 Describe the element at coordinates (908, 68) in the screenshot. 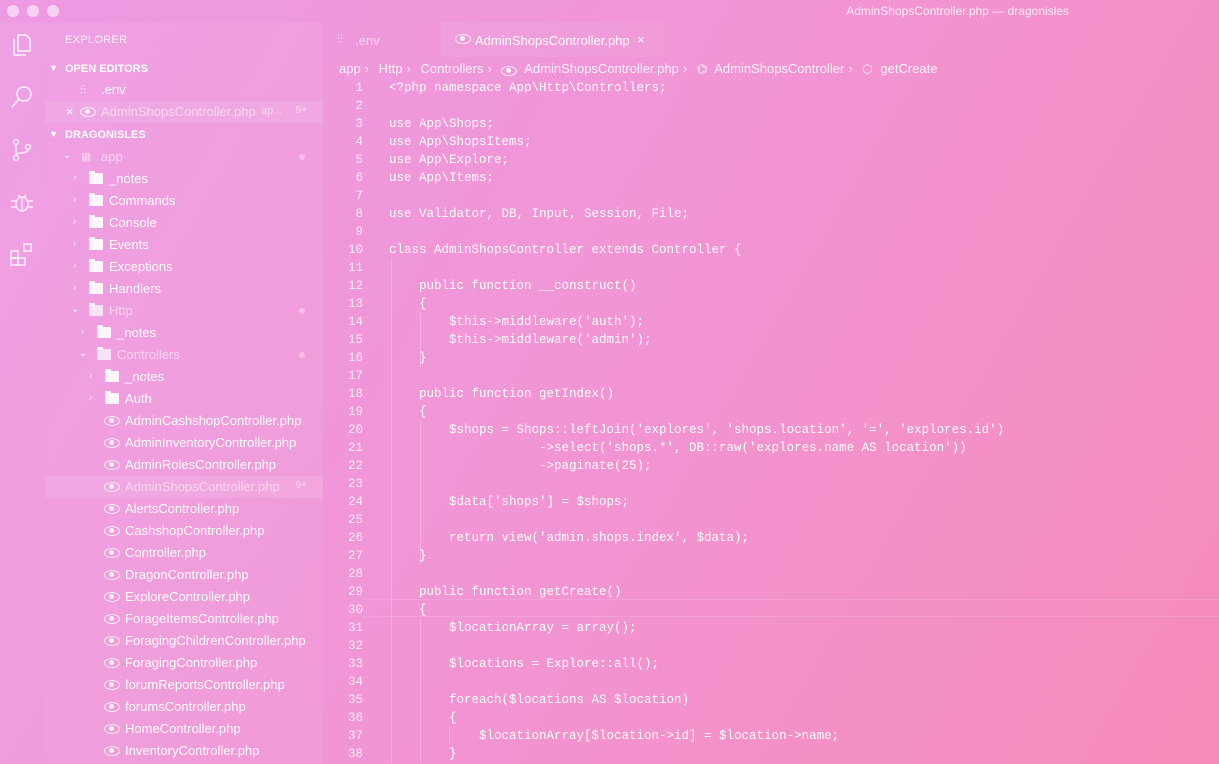

I see `breadcrumb-item: getCreate` at that location.